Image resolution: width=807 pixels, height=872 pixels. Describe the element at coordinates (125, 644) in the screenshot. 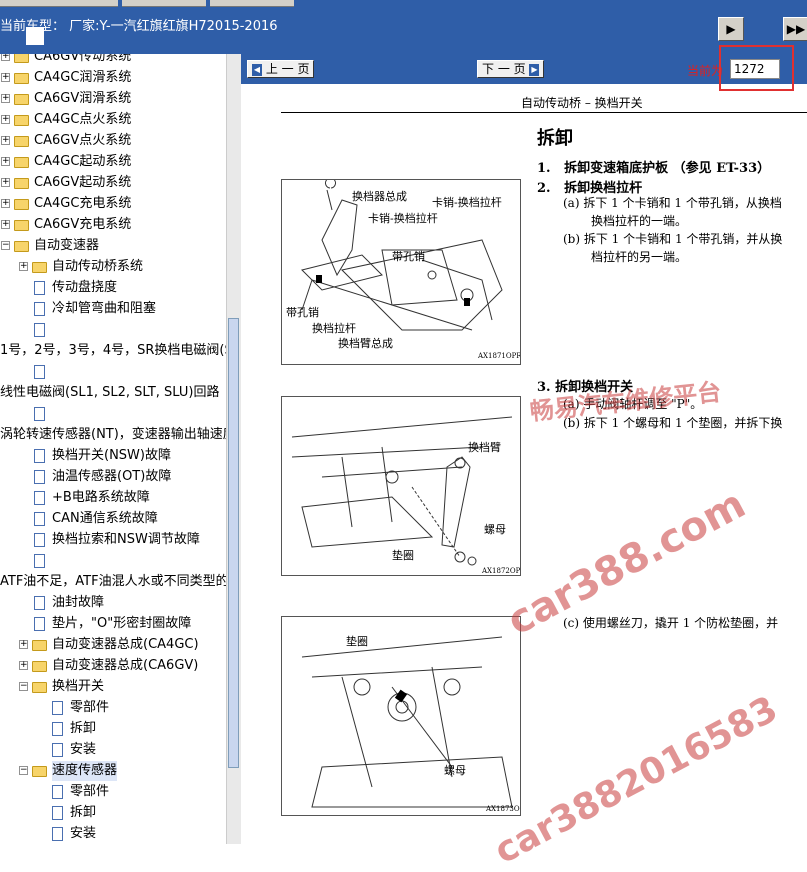

I see `tree-item-label: 自动变速器总成(CA4GC)` at that location.